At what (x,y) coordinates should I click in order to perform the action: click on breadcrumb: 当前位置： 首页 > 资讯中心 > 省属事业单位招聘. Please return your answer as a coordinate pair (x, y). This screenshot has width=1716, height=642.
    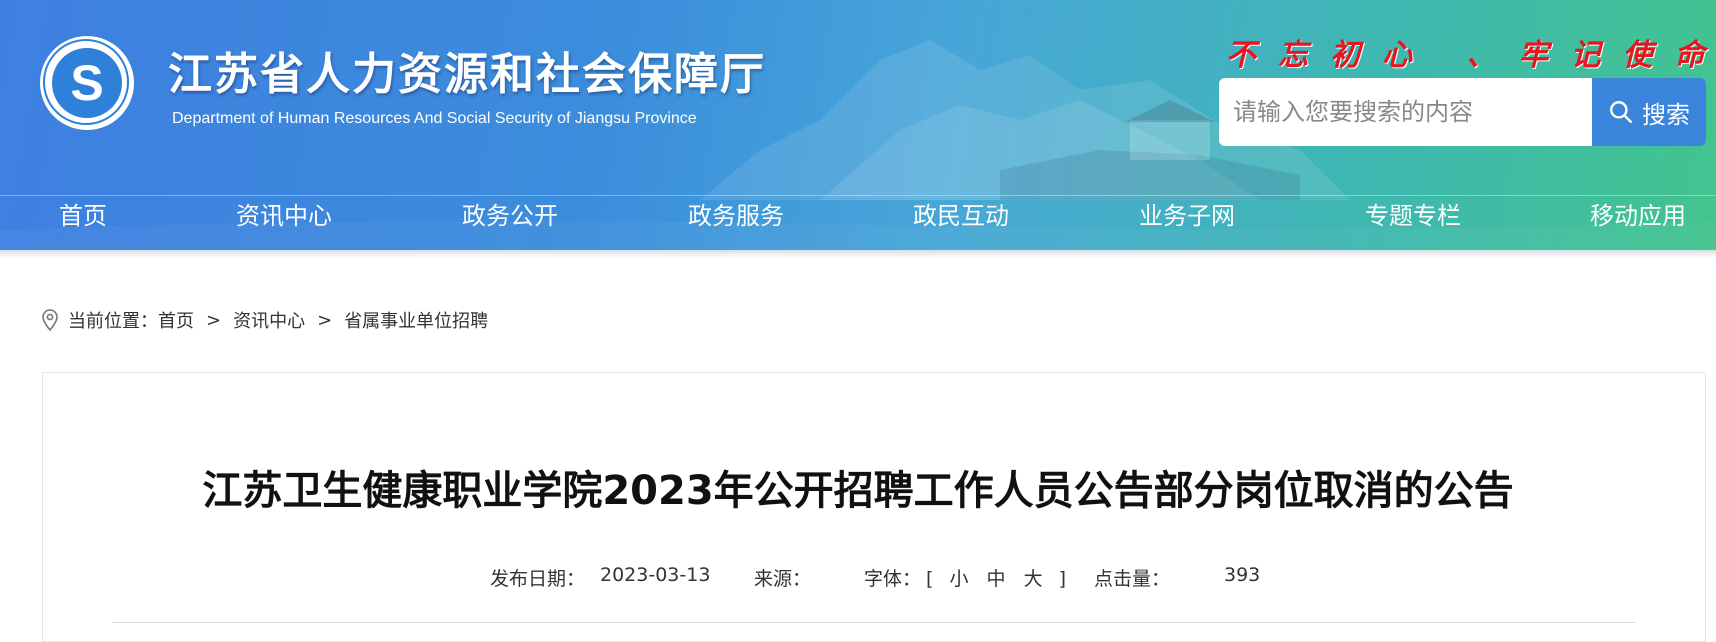
    Looking at the image, I should click on (264, 320).